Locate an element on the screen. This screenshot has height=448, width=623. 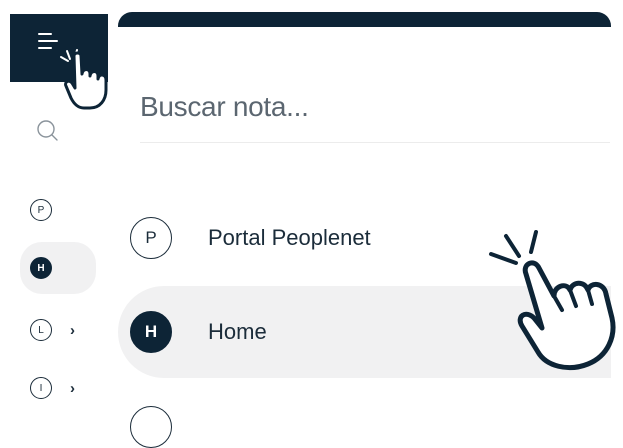
sidebar-item-p: P is located at coordinates (58, 210).